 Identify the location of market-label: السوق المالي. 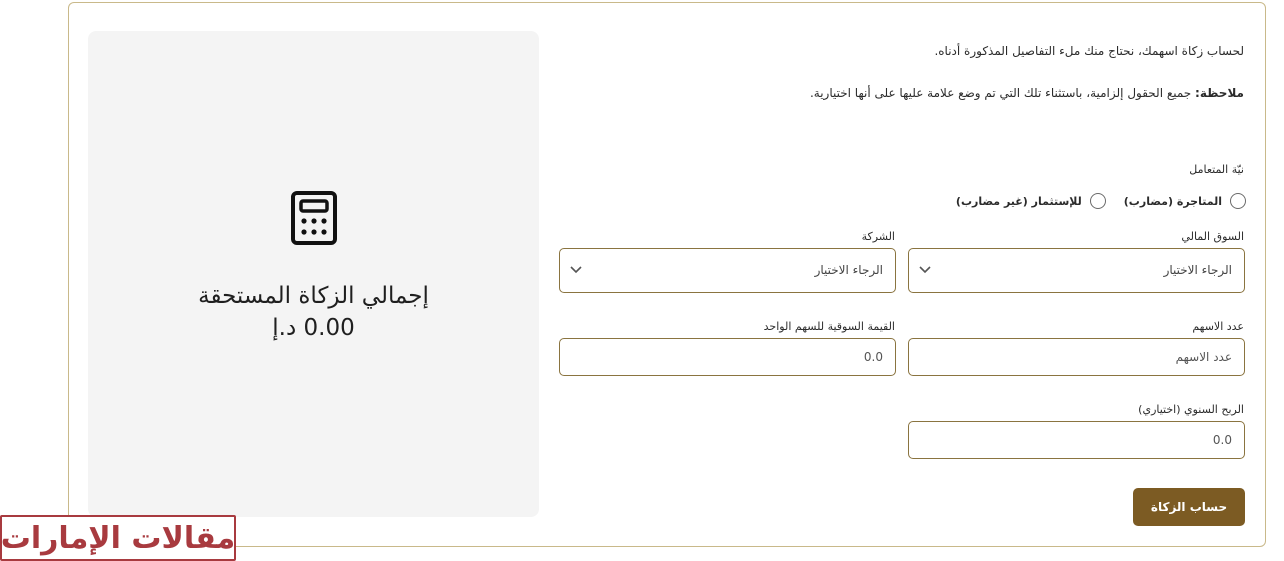
(1212, 236).